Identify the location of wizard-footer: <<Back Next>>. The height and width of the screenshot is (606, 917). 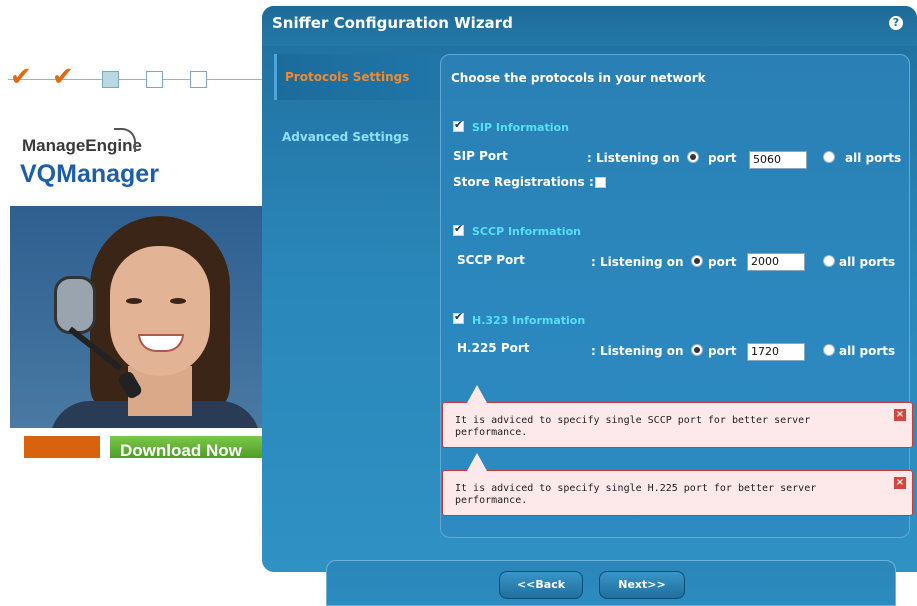
(611, 583).